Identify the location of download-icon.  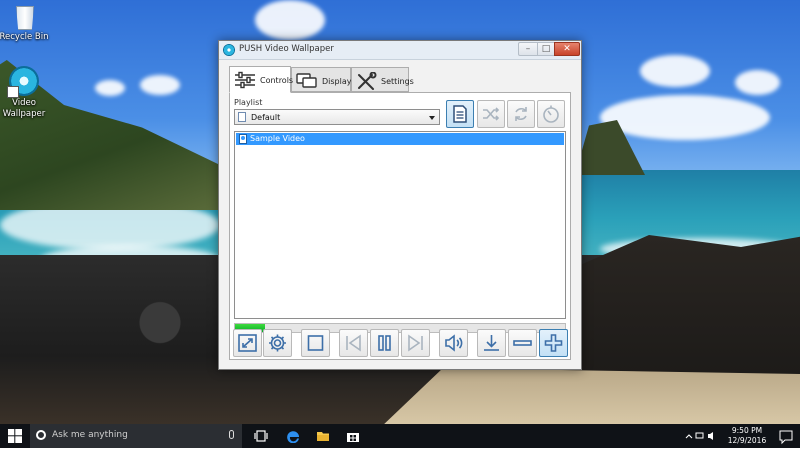
(491, 343).